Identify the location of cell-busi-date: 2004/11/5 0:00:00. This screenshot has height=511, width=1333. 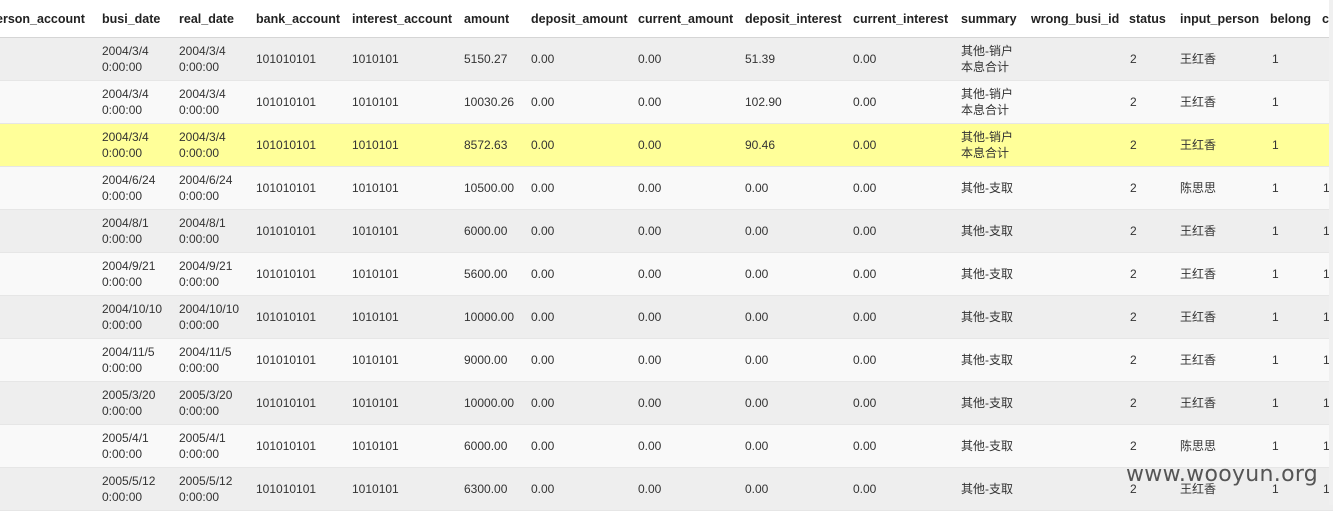
(128, 360).